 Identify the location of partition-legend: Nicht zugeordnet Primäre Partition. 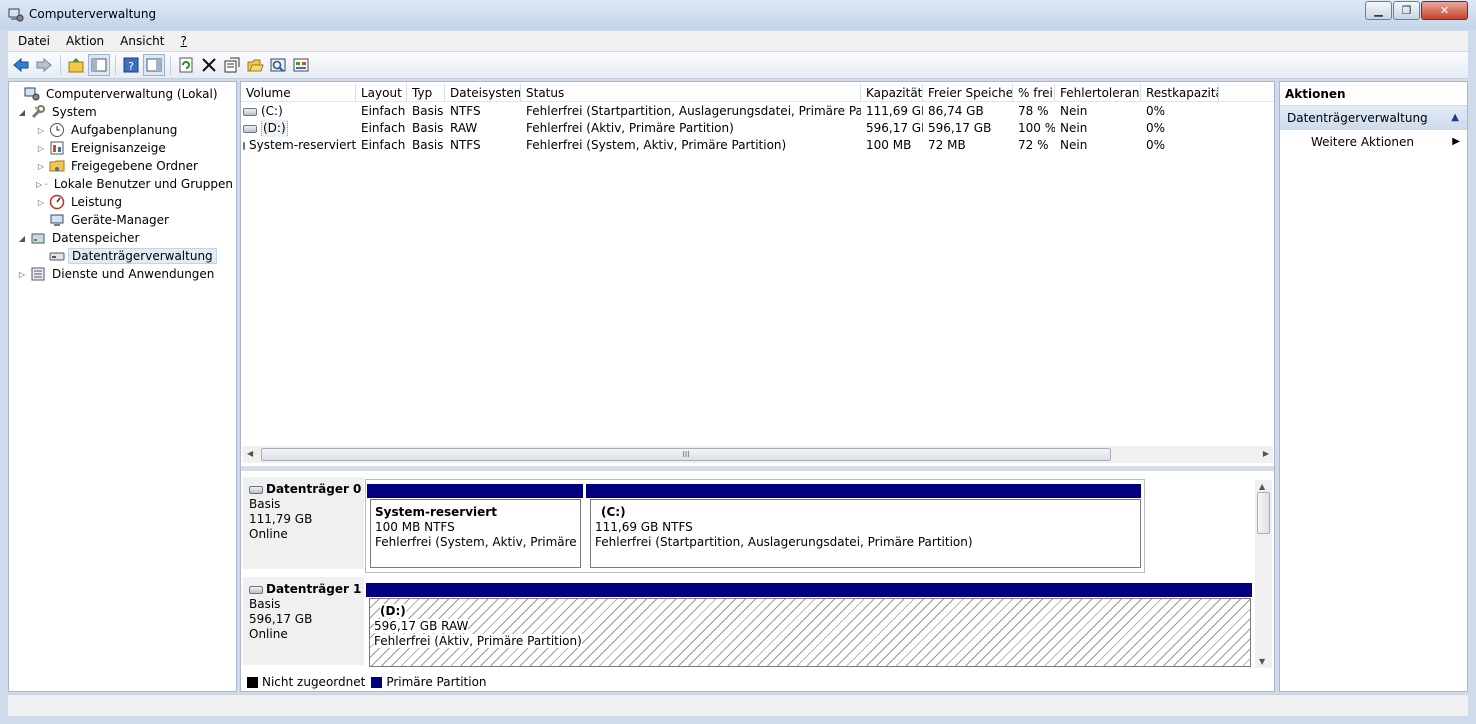
(367, 682).